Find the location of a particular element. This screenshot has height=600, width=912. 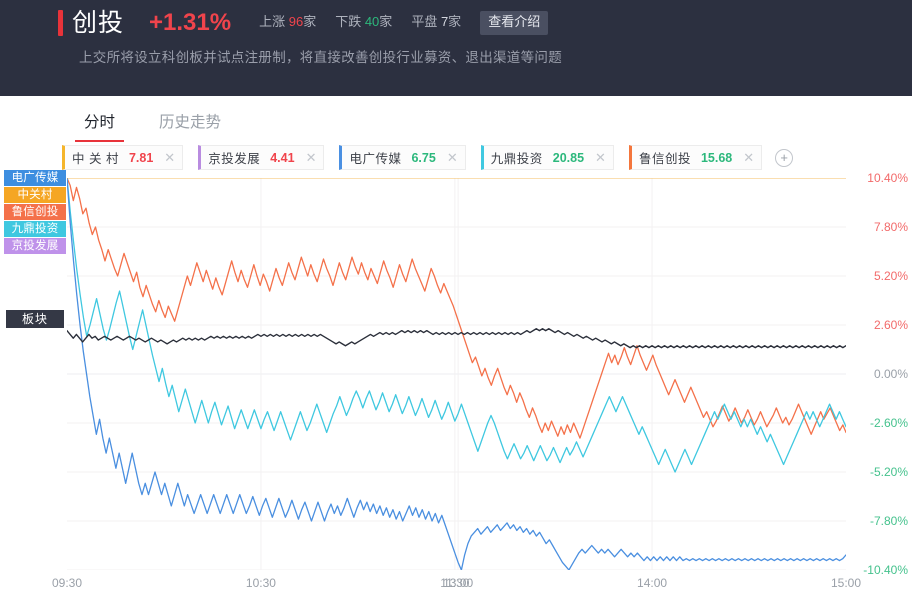

stock-chip-price: 4.41 is located at coordinates (282, 157).